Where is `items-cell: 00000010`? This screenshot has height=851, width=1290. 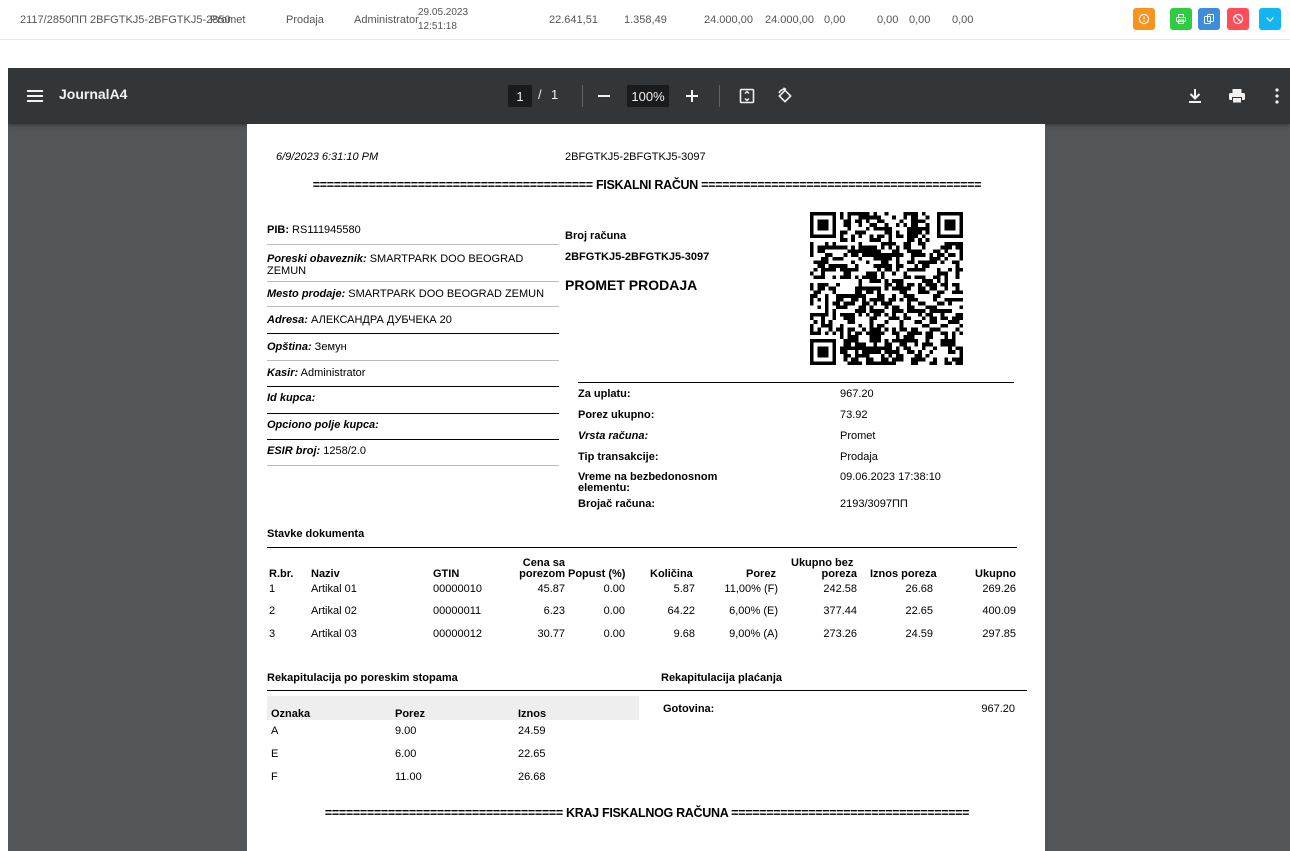
items-cell: 00000010 is located at coordinates (457, 589).